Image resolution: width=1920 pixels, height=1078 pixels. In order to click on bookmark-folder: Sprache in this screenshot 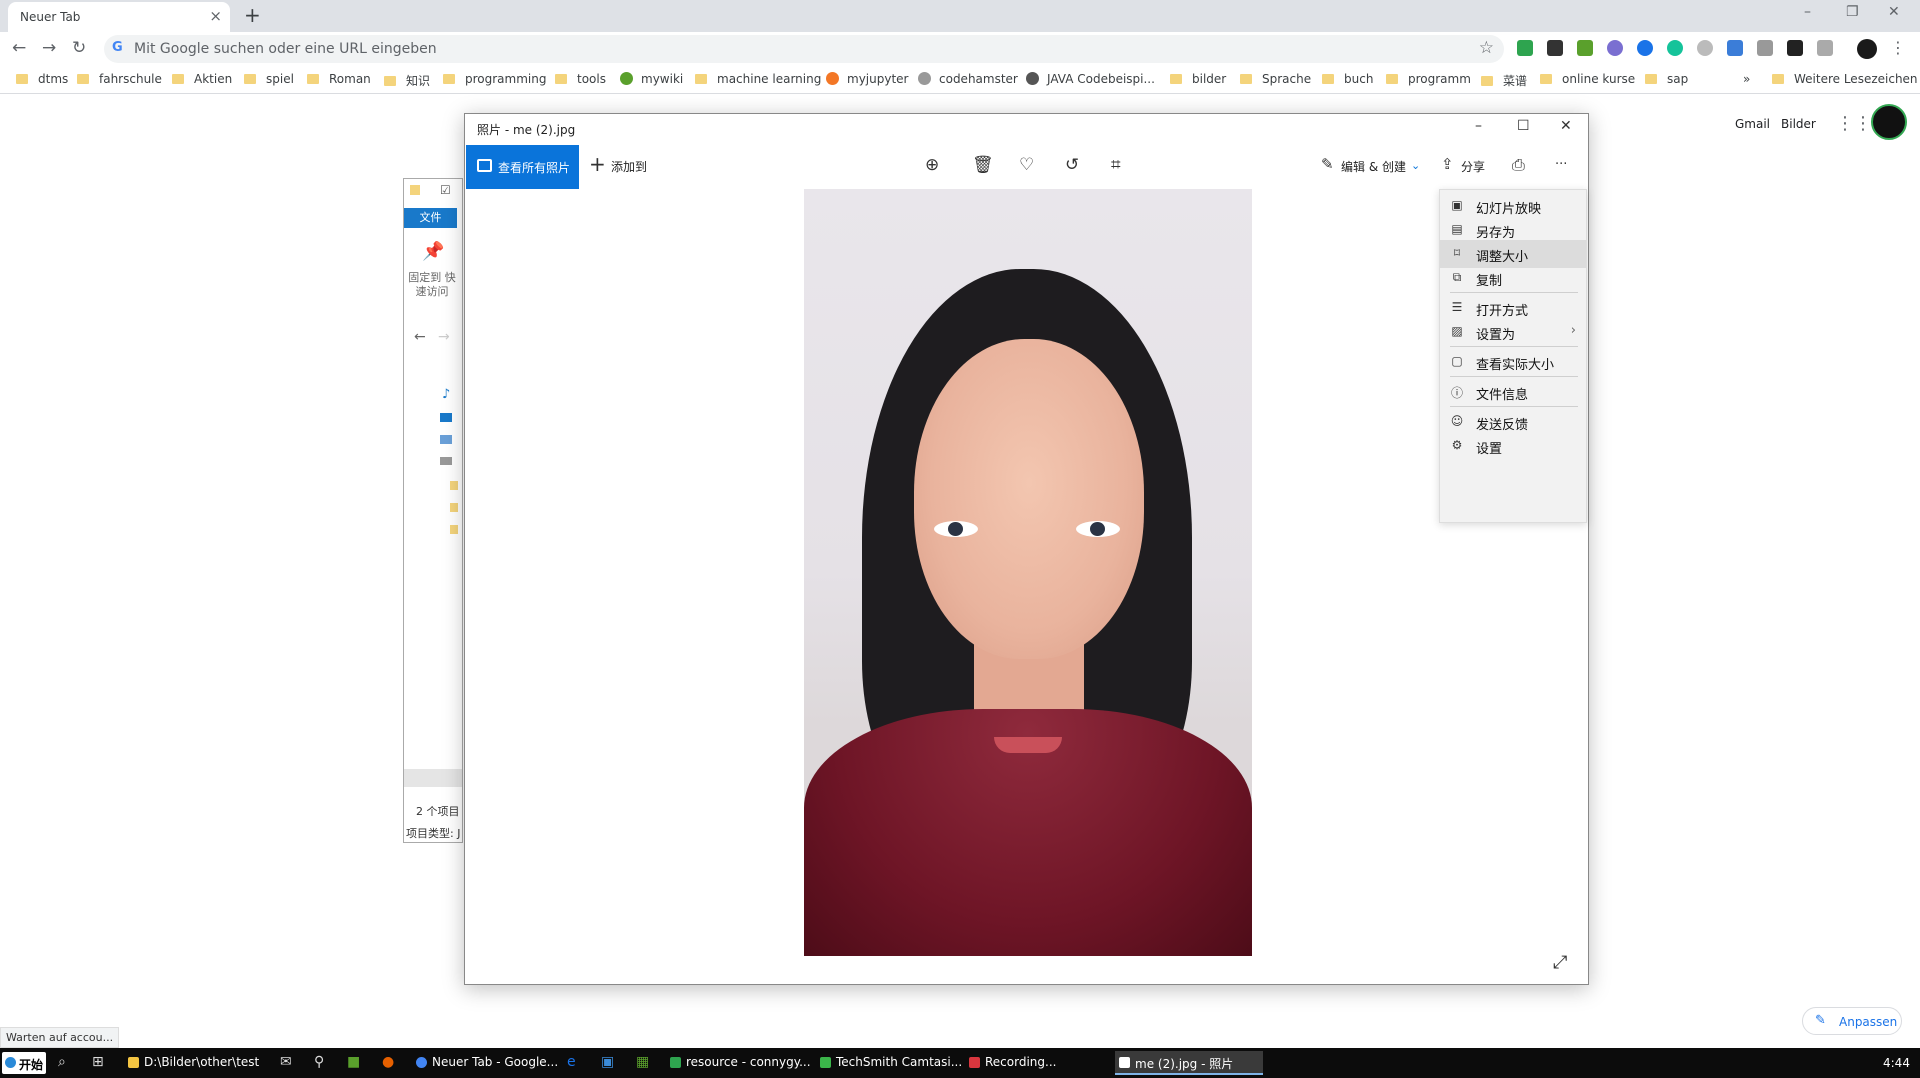, I will do `click(1275, 79)`.